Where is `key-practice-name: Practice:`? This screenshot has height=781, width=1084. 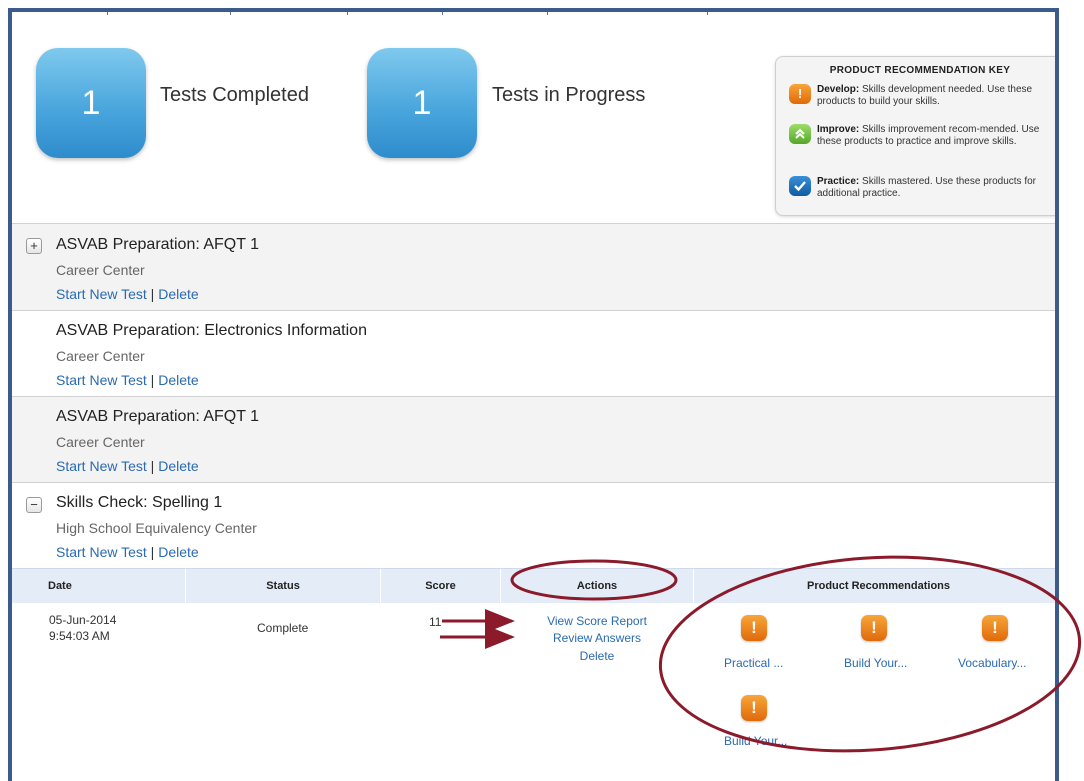
key-practice-name: Practice: is located at coordinates (838, 181).